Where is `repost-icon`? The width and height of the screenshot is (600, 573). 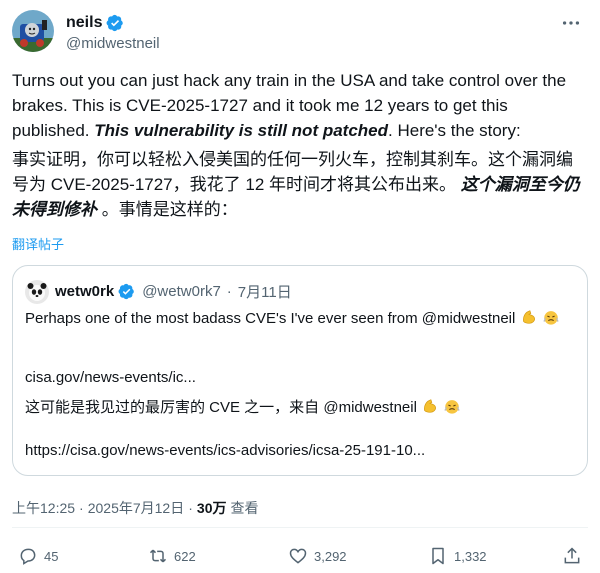
repost-icon is located at coordinates (158, 556).